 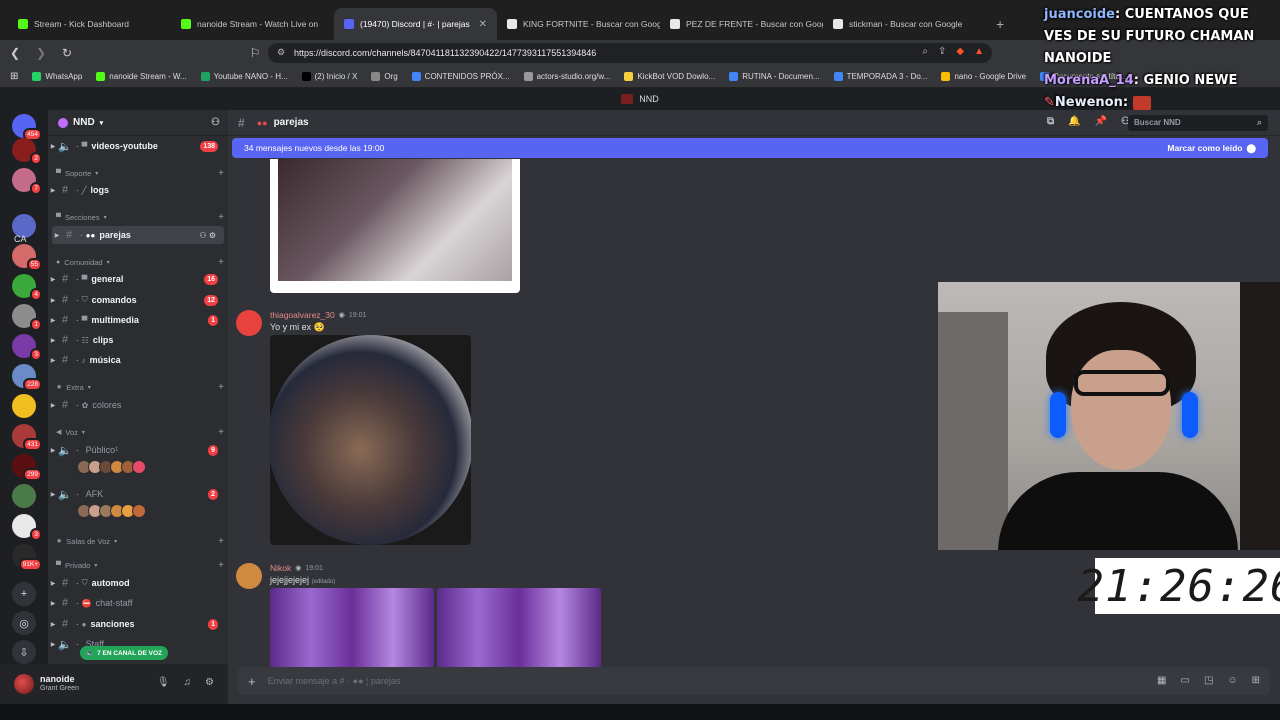 I want to click on channel-category: ★ Salas de Voz ▾ +, so click(x=140, y=541).